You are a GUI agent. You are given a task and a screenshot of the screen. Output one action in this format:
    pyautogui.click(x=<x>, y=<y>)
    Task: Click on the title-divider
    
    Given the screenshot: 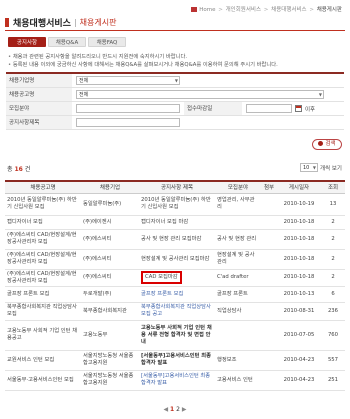 What is the action you would take?
    pyautogui.click(x=175, y=30)
    